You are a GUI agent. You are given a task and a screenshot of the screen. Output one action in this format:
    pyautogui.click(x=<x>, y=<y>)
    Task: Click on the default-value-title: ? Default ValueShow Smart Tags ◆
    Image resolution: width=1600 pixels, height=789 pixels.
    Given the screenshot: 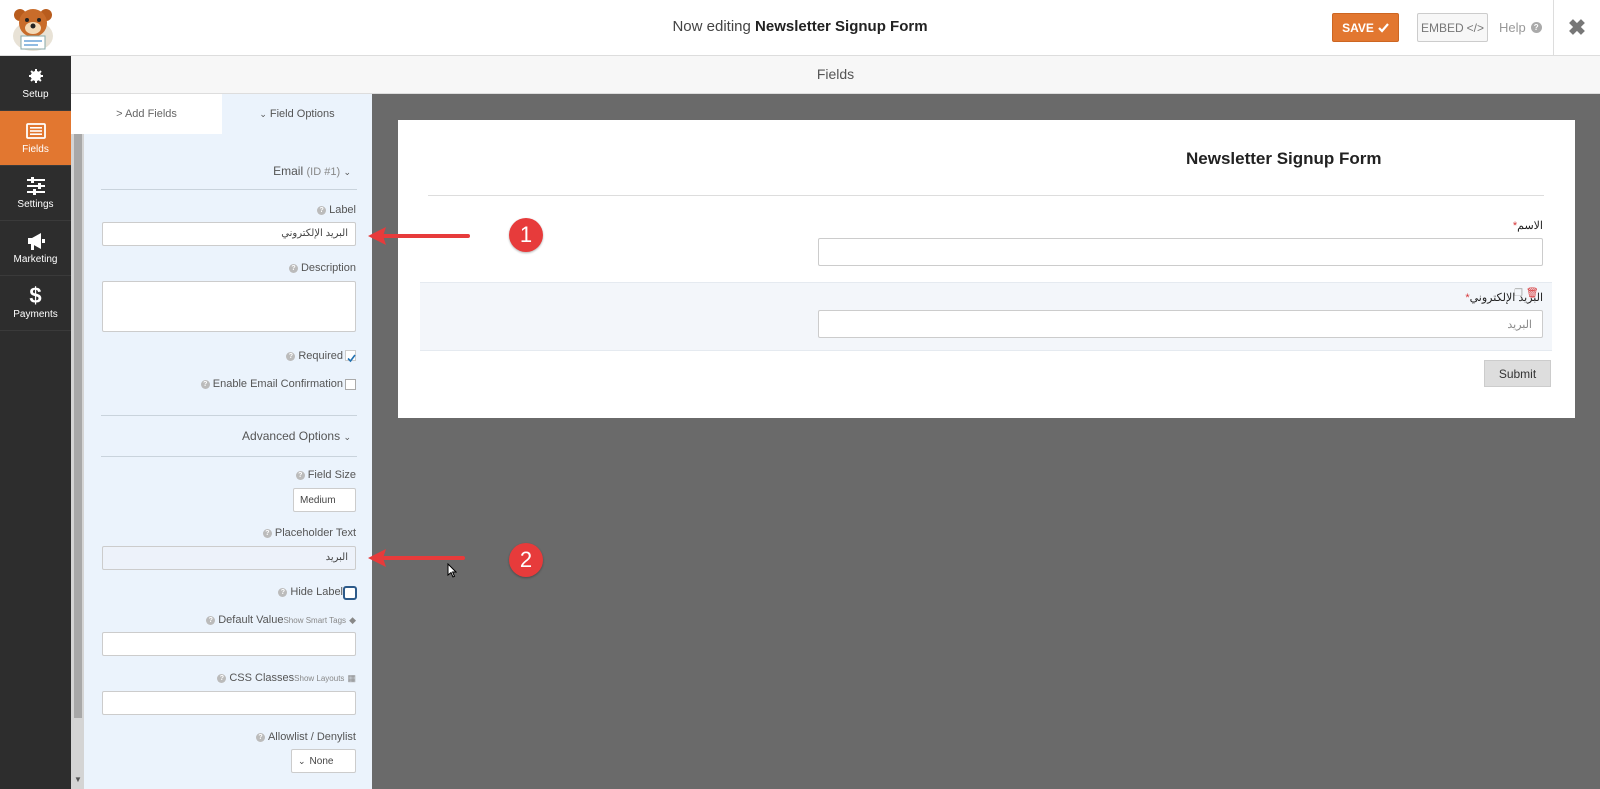 What is the action you would take?
    pyautogui.click(x=228, y=620)
    